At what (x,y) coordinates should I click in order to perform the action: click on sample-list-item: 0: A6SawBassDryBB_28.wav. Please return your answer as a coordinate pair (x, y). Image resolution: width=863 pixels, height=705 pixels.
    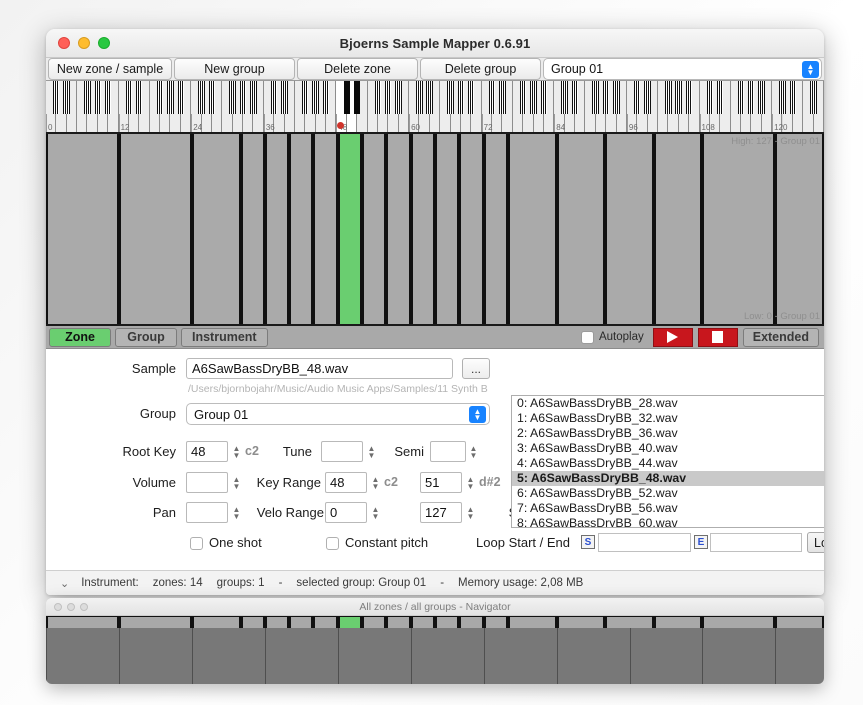
    Looking at the image, I should click on (668, 403).